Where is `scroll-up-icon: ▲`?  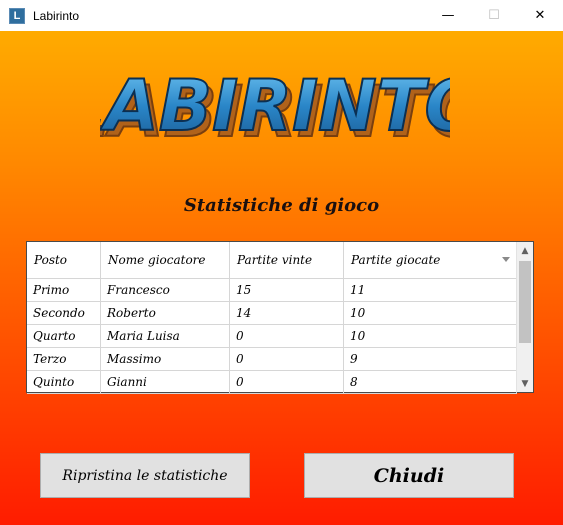 scroll-up-icon: ▲ is located at coordinates (525, 250).